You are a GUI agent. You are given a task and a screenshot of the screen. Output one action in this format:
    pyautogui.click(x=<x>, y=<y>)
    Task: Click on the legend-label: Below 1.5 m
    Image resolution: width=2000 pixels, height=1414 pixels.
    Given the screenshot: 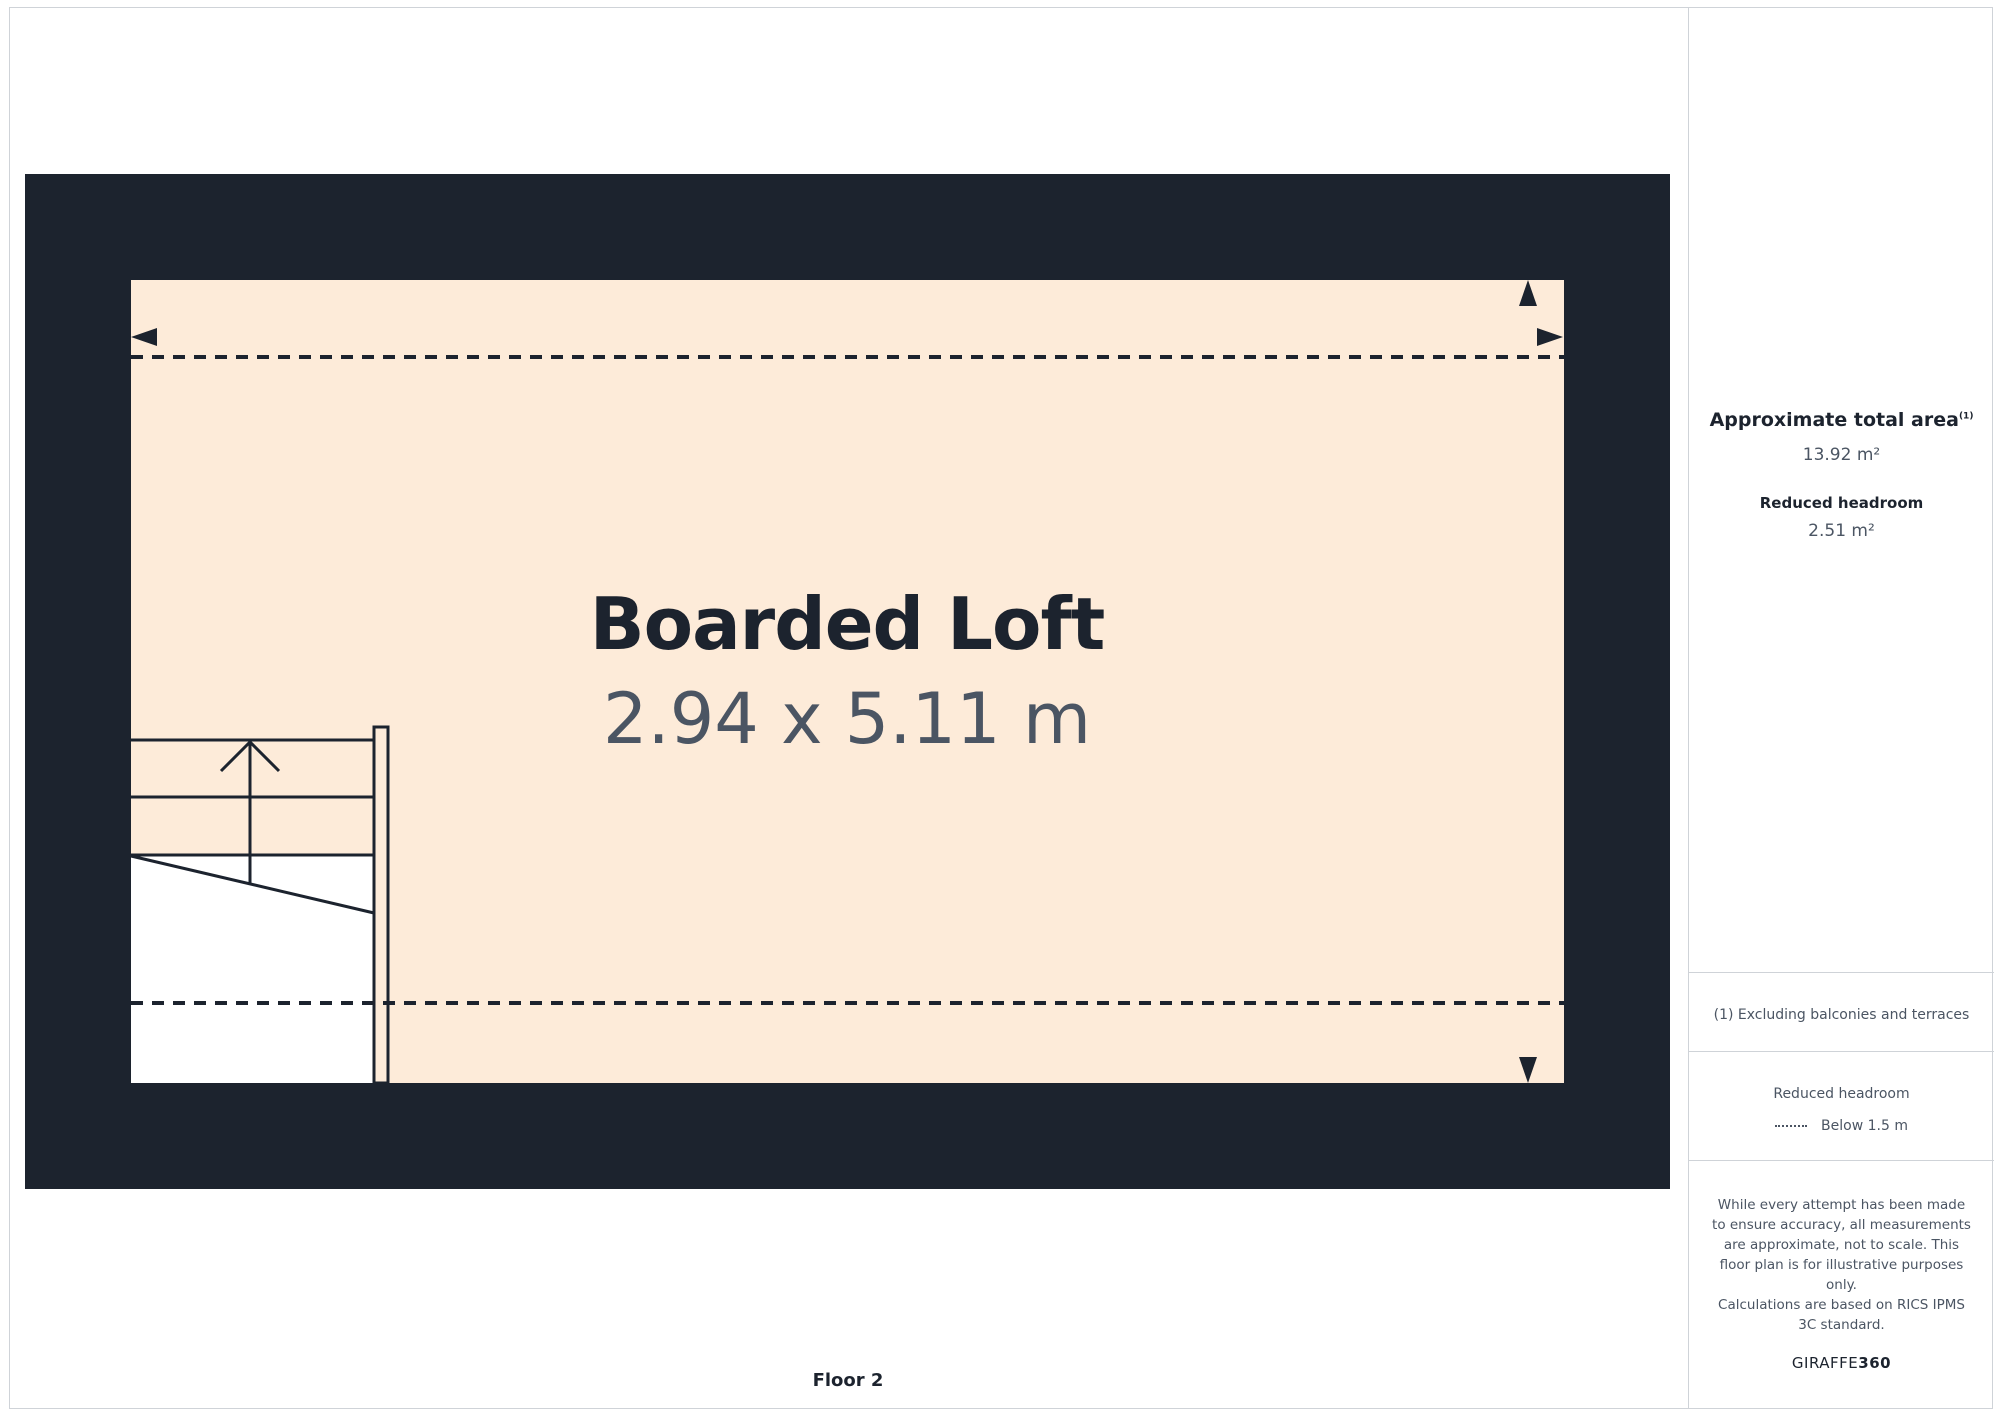 What is the action you would take?
    pyautogui.click(x=1864, y=1126)
    